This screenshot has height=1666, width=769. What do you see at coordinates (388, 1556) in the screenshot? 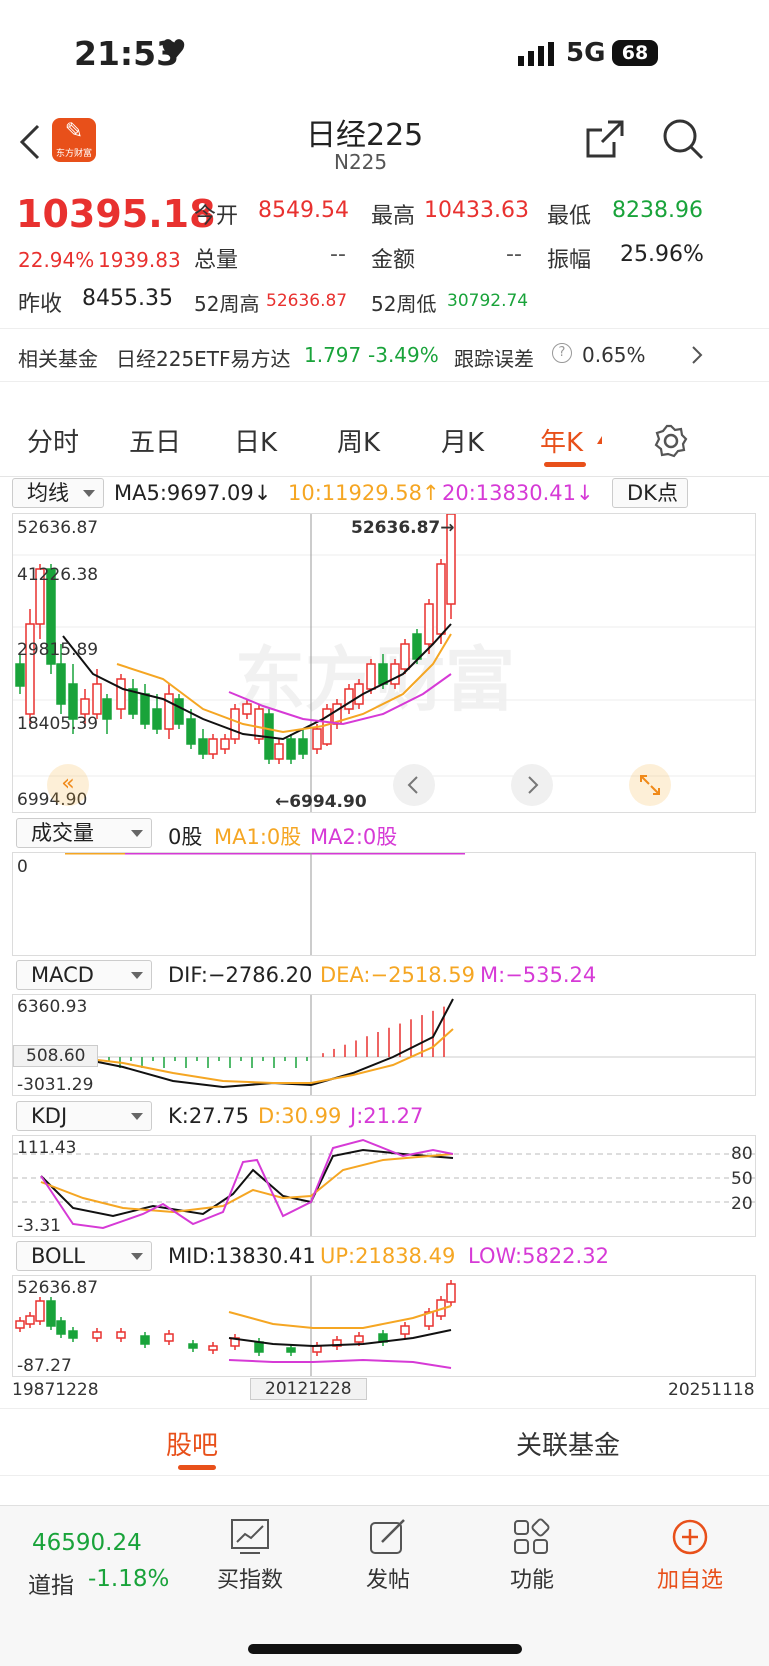
I see `post-button: 发帖` at bounding box center [388, 1556].